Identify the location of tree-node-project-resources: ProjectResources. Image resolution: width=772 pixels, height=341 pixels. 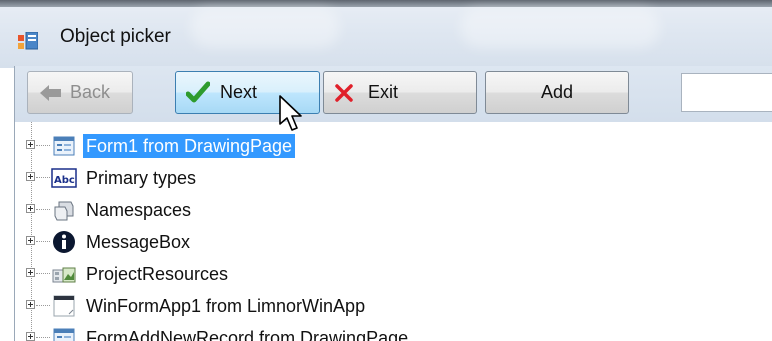
(393, 274).